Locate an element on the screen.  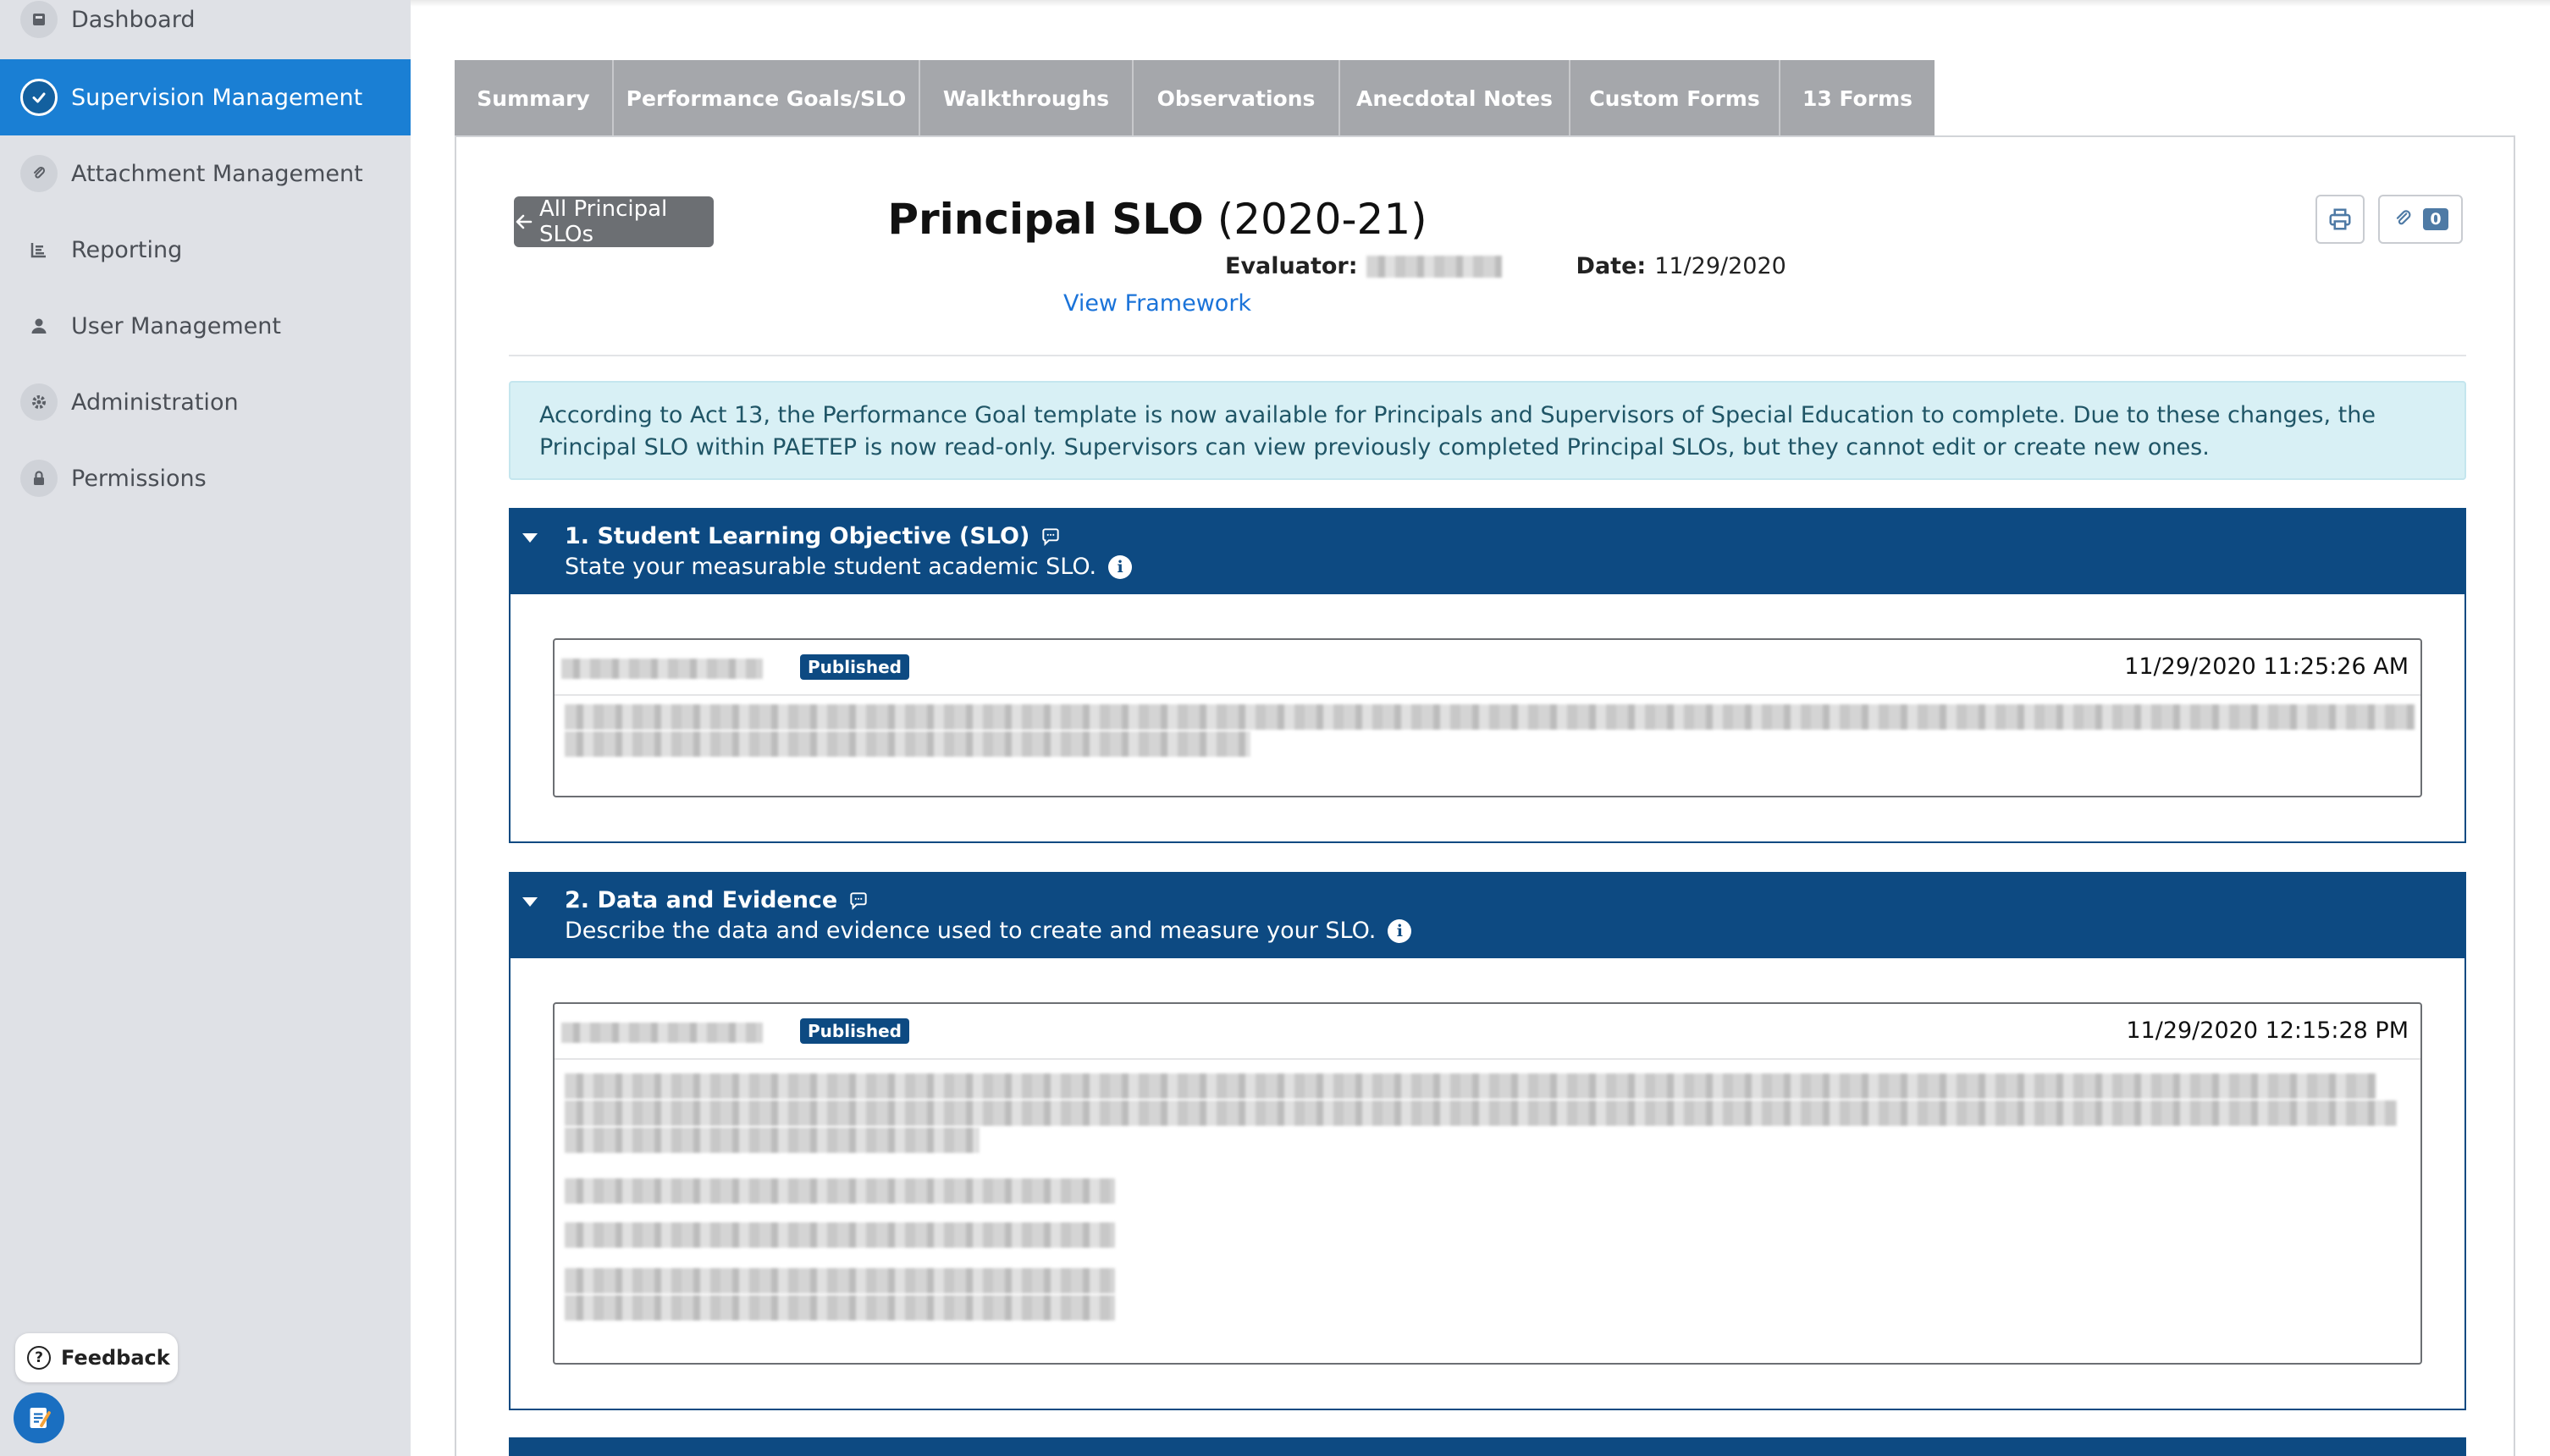
tab-custom-forms: Custom Forms is located at coordinates (1675, 98).